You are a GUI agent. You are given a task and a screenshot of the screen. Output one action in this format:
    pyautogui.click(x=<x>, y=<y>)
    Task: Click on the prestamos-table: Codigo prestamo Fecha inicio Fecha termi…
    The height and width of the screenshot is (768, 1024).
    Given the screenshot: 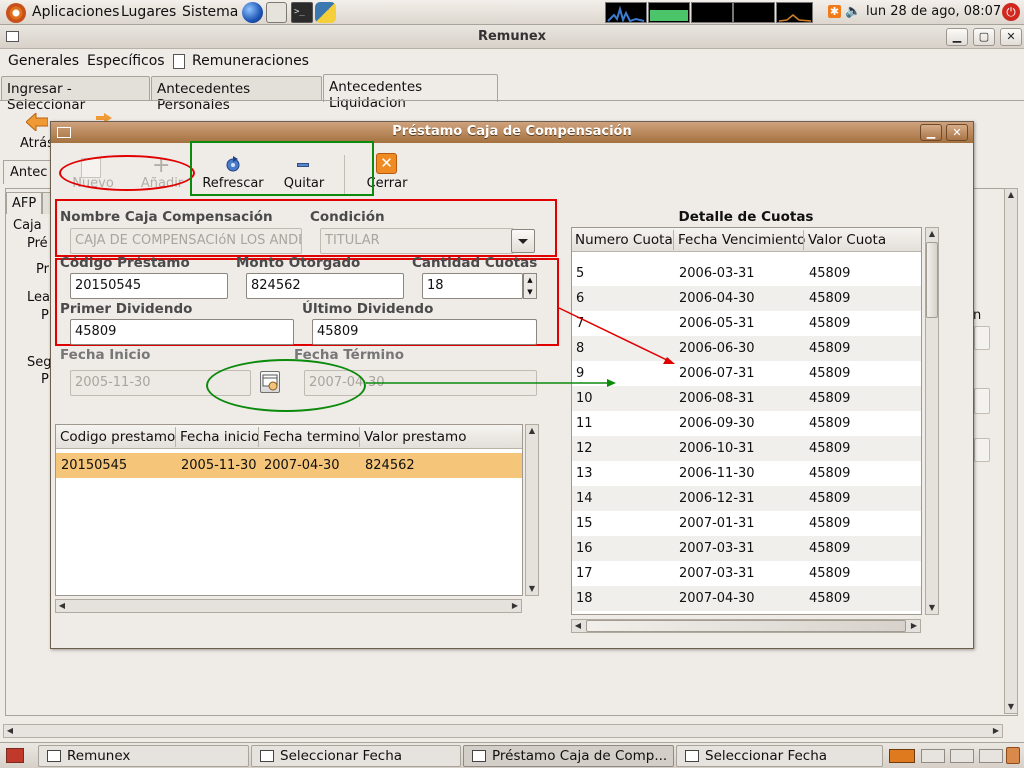 What is the action you would take?
    pyautogui.click(x=289, y=510)
    